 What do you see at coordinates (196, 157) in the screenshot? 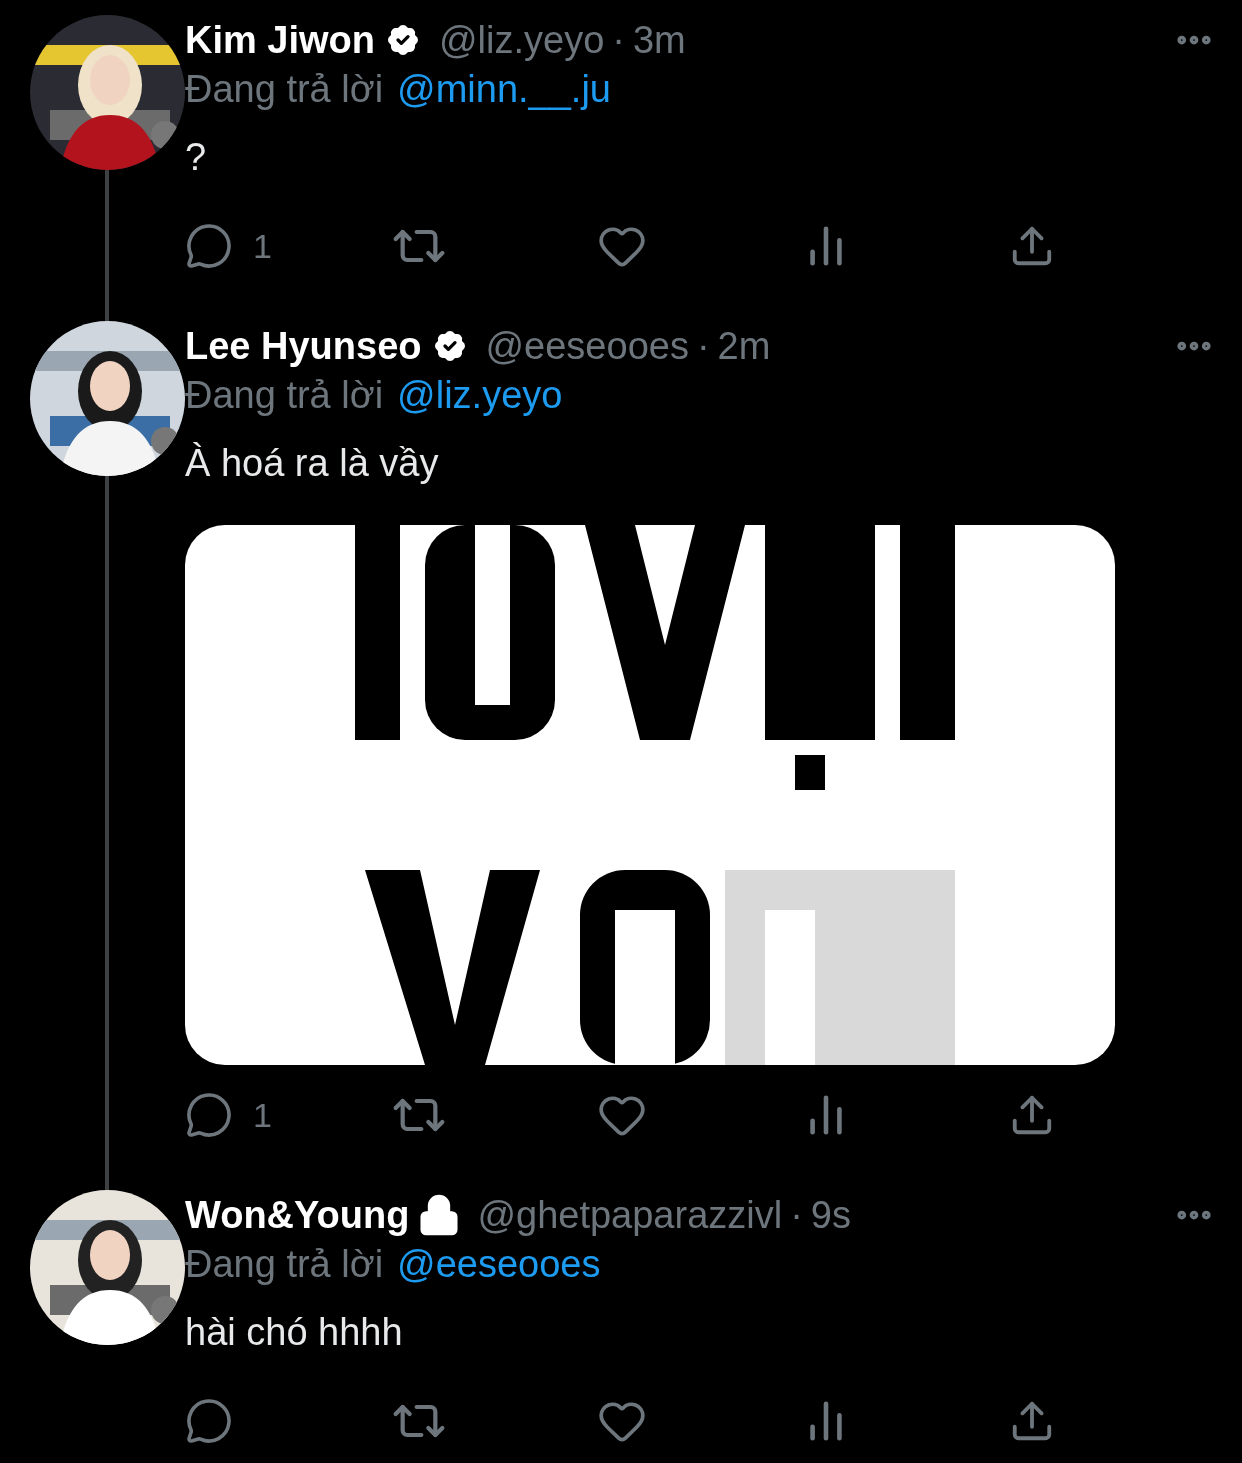
I see `tweet-text: ?` at bounding box center [196, 157].